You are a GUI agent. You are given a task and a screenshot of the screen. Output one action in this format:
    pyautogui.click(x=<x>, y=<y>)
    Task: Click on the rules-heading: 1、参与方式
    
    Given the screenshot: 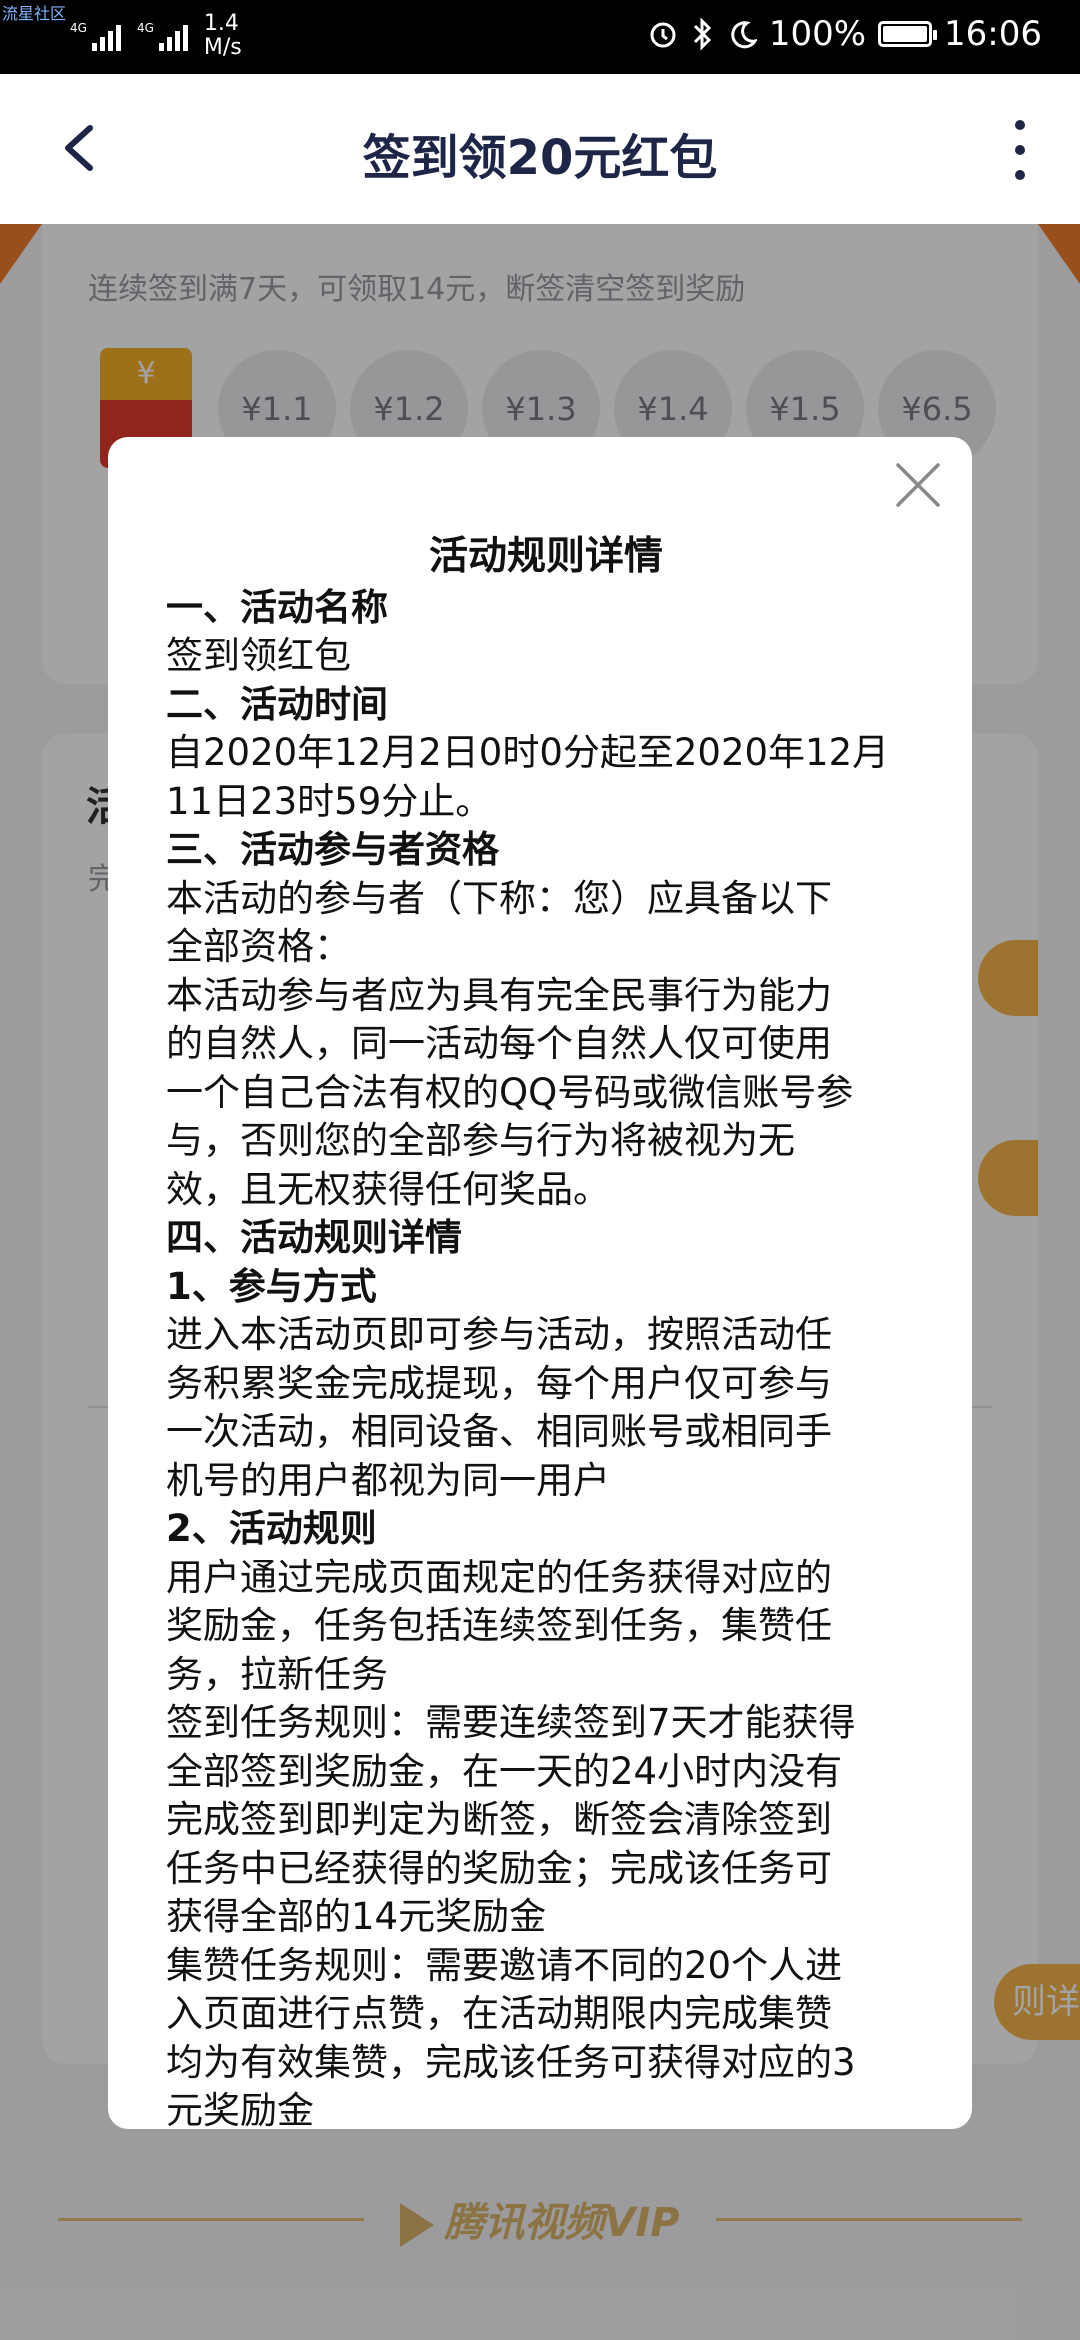 What is the action you would take?
    pyautogui.click(x=271, y=1286)
    